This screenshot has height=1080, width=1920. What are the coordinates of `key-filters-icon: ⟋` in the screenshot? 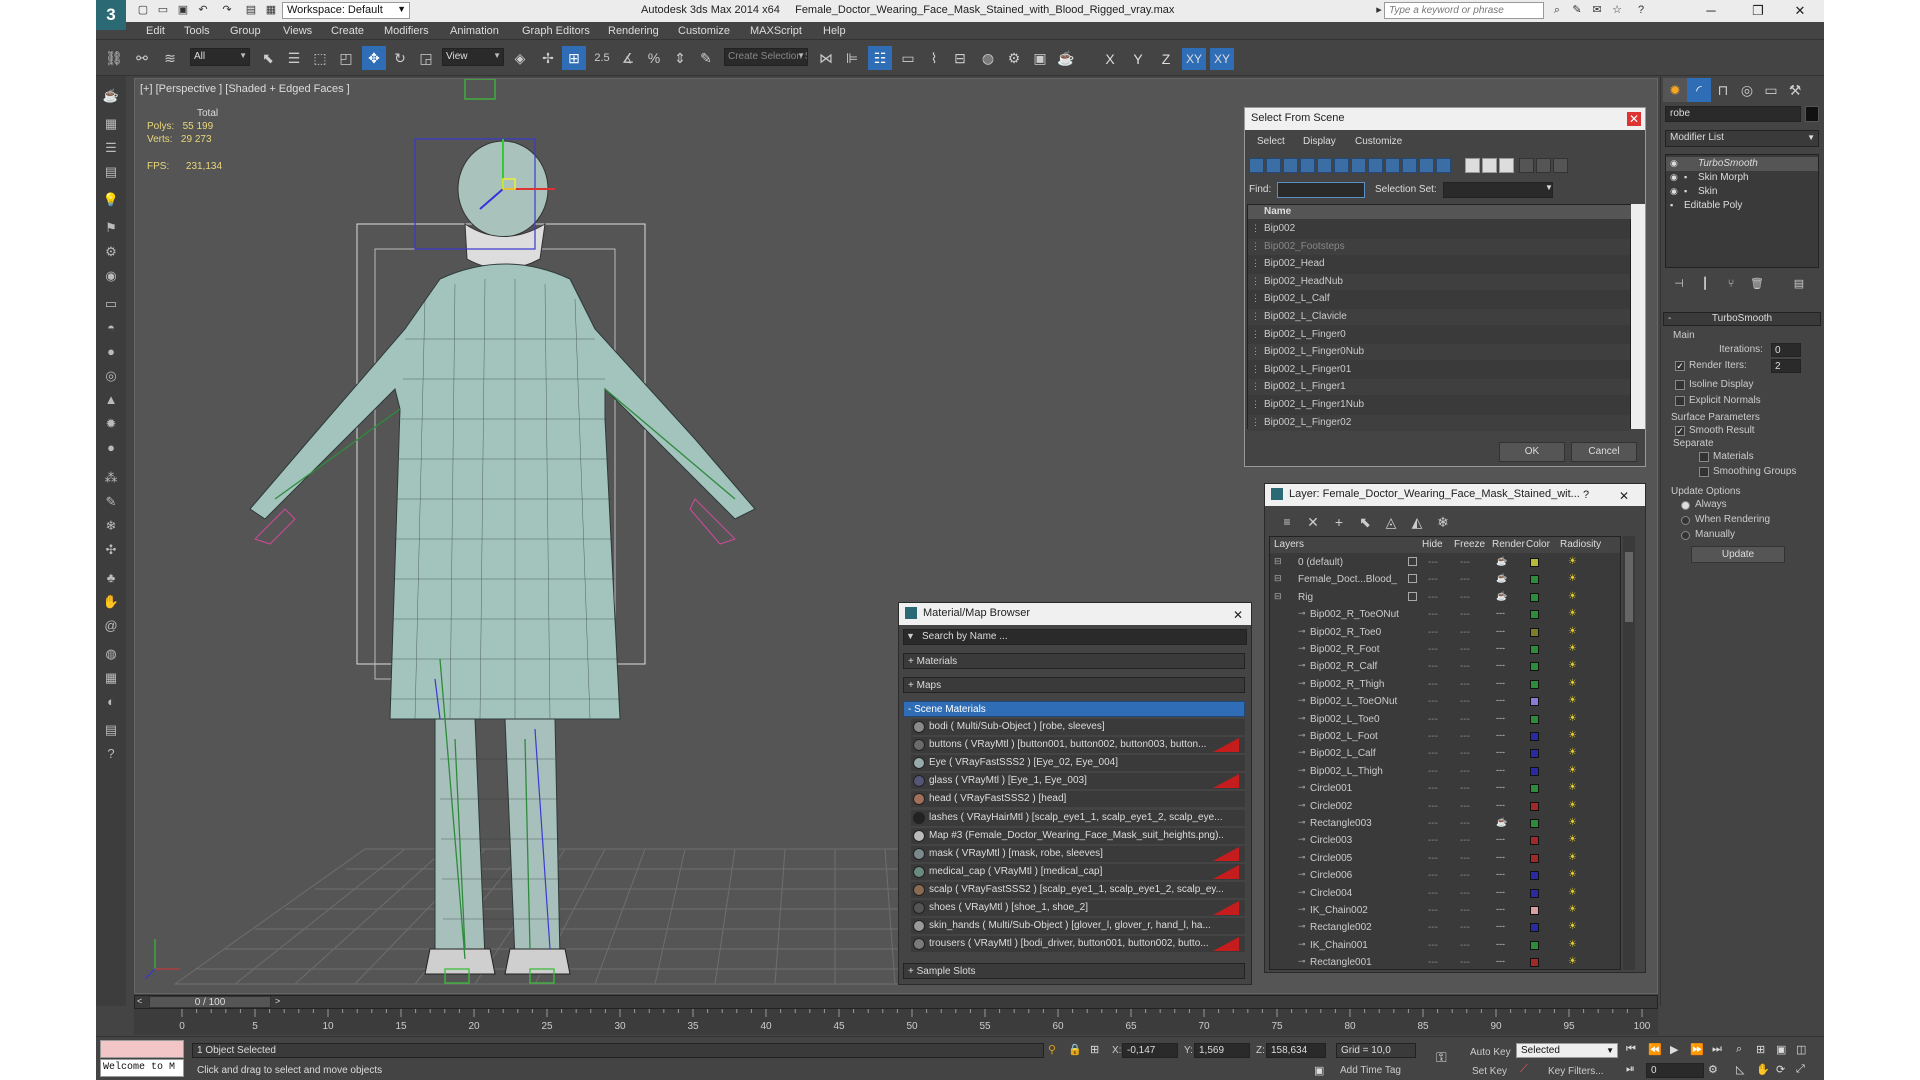 It's located at (1524, 1069).